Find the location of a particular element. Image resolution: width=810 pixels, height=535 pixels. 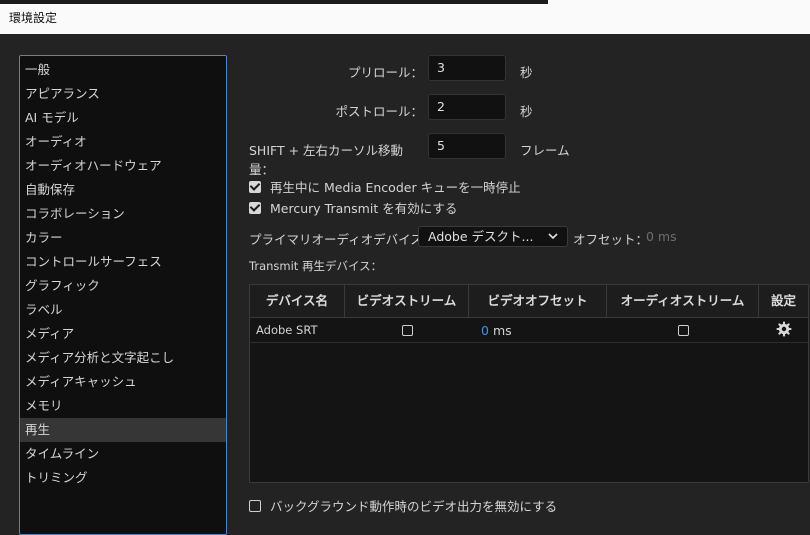

chevron-down-icon is located at coordinates (553, 238).